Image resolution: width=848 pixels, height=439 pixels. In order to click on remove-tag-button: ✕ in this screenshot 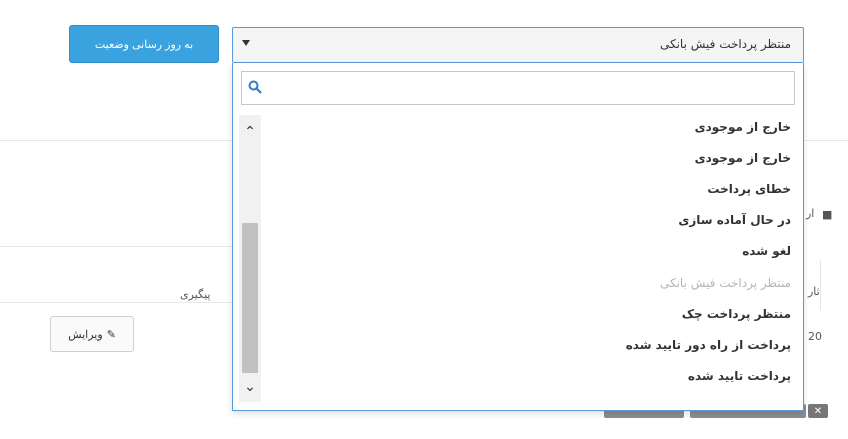, I will do `click(818, 411)`.